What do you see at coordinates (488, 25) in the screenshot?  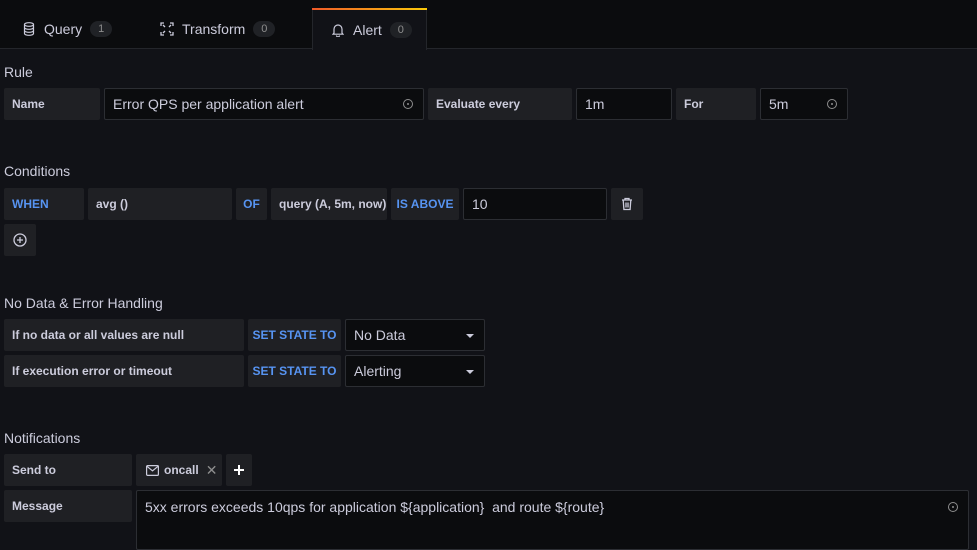 I see `editor-tab-bar: Query 1 Transform 0 Alert 0` at bounding box center [488, 25].